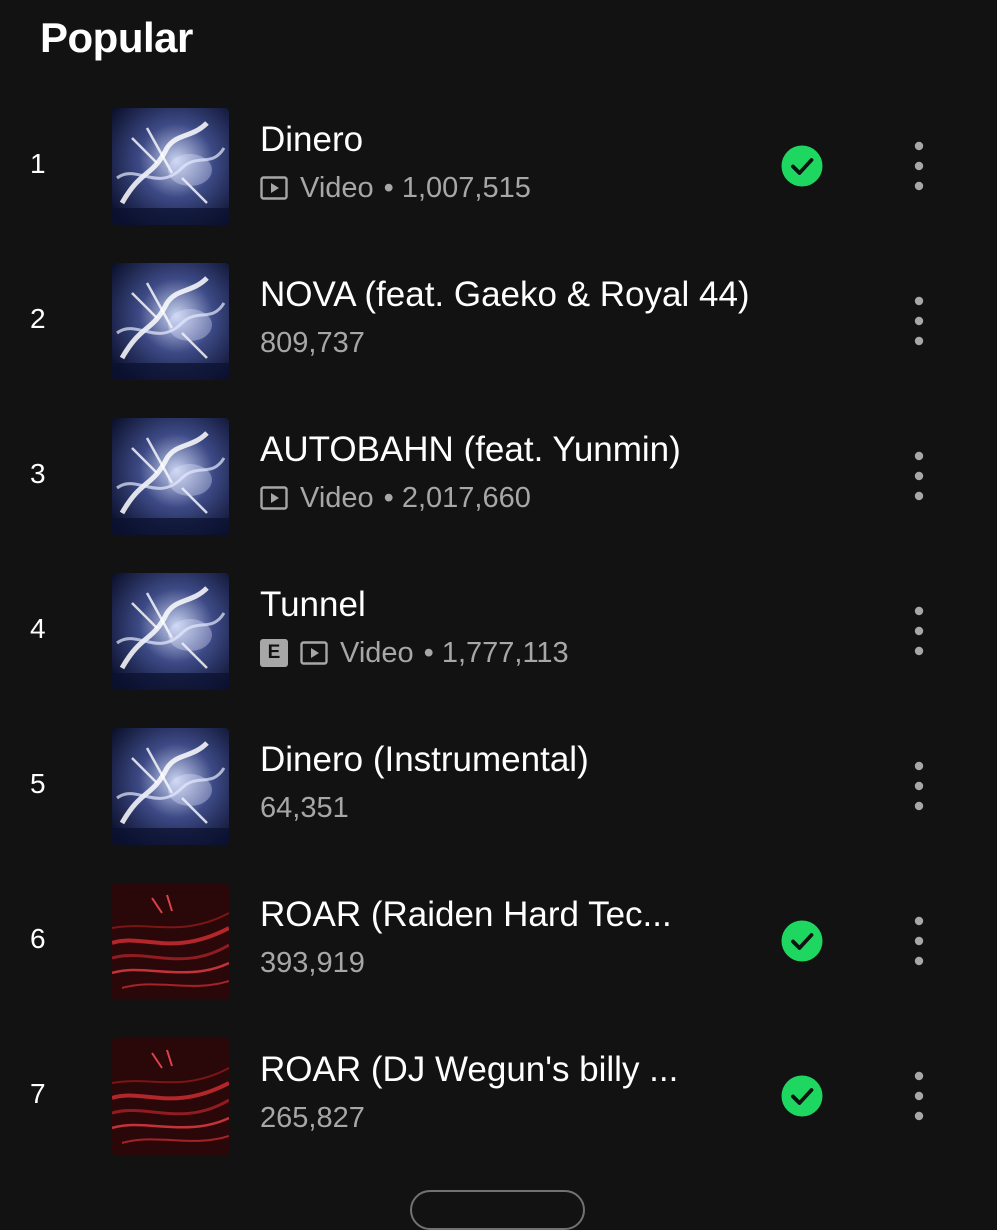  What do you see at coordinates (498, 168) in the screenshot?
I see `track-row-1: 1 Dinero Video • 1,007,515` at bounding box center [498, 168].